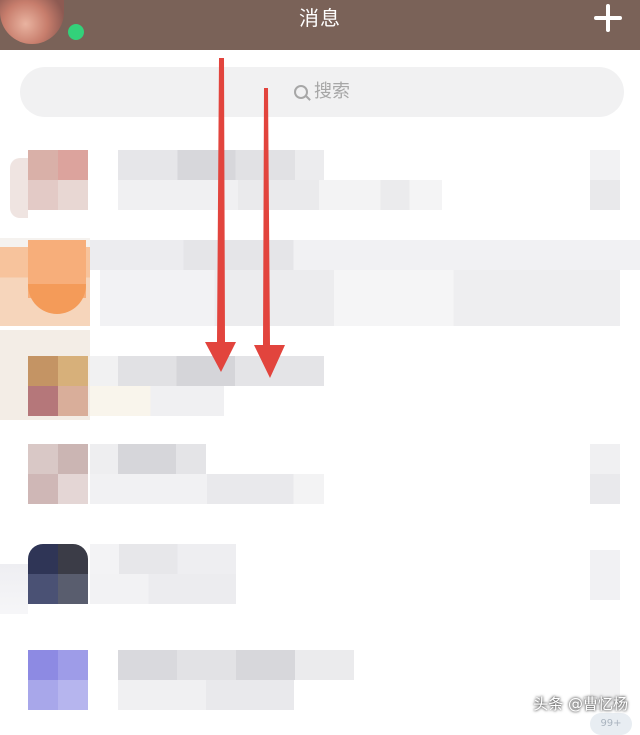  I want to click on watermark: 头条 @曹忆杨, so click(580, 704).